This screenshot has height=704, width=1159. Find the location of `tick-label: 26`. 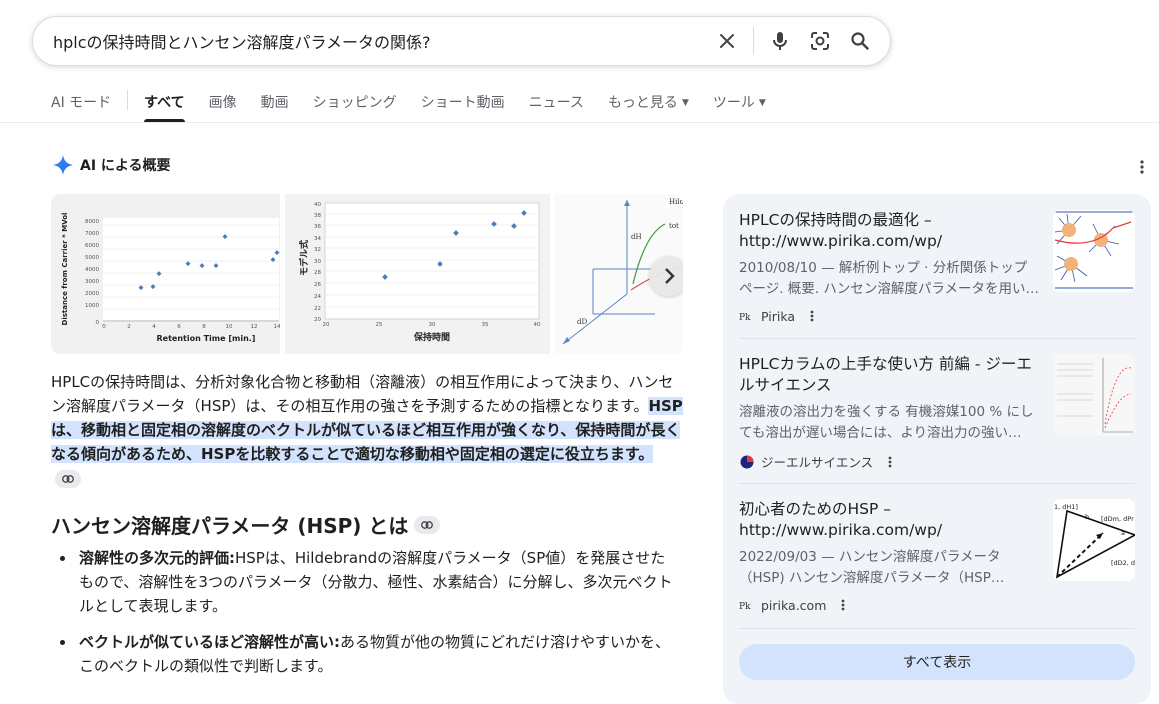

tick-label: 26 is located at coordinates (317, 285).